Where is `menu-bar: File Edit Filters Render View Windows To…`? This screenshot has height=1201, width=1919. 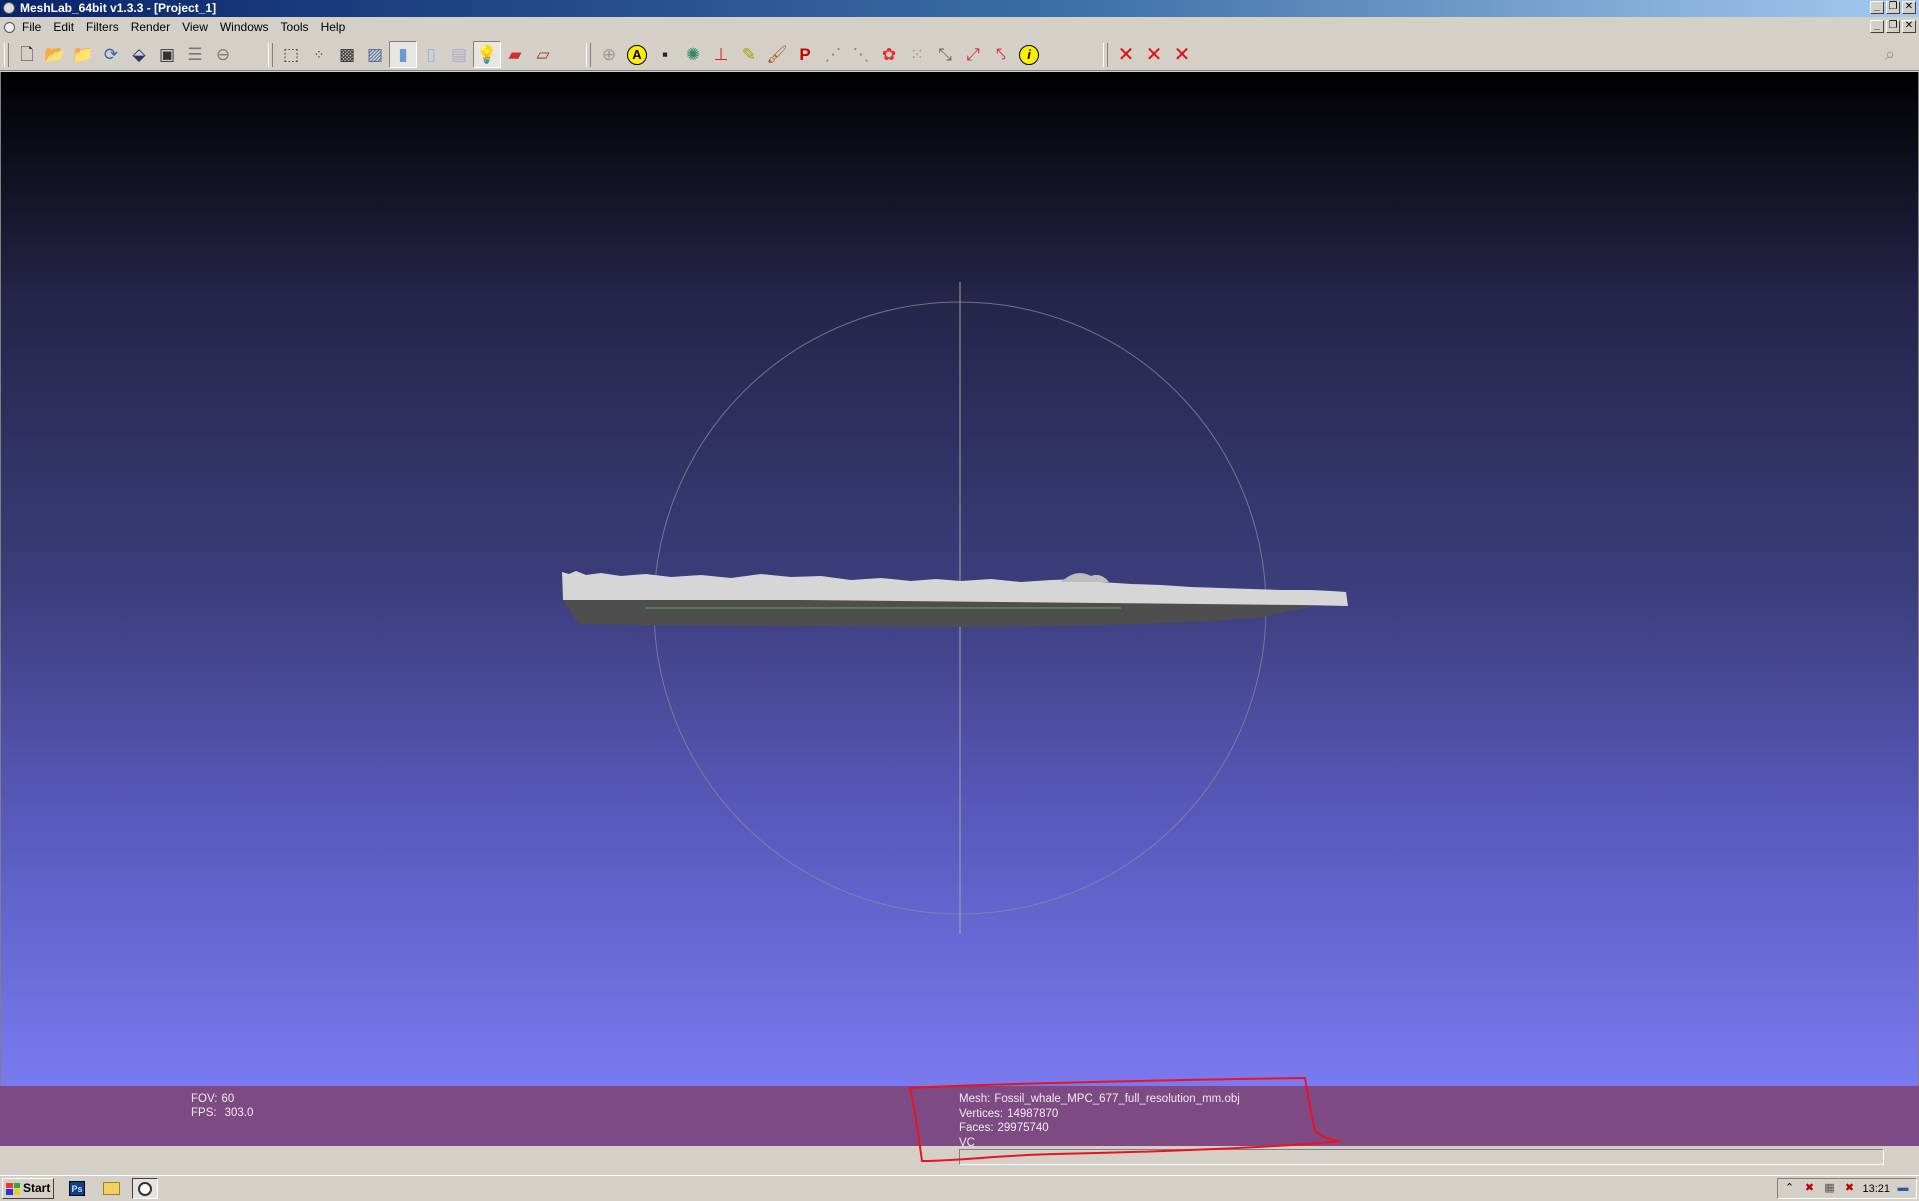
menu-bar: File Edit Filters Render View Windows To… is located at coordinates (959, 27).